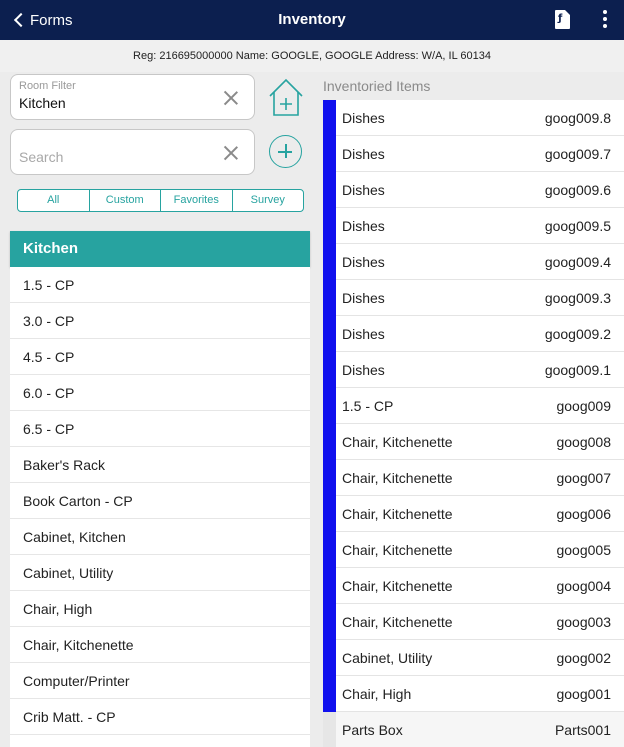 This screenshot has width=624, height=747. Describe the element at coordinates (473, 622) in the screenshot. I see `table-row: Chair, Kitchenette goog003` at that location.